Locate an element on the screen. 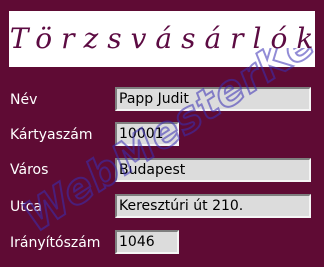 Image resolution: width=324 pixels, height=267 pixels. label-card-number: Kártyaszám is located at coordinates (51, 135).